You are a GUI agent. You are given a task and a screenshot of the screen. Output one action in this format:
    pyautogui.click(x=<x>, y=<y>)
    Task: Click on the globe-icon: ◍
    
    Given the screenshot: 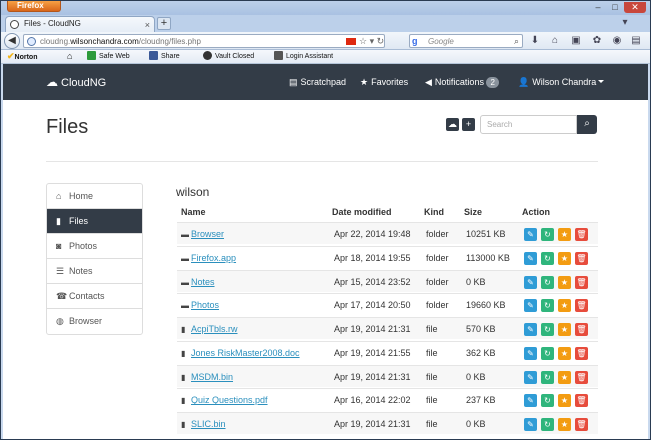 What is the action you would take?
    pyautogui.click(x=60, y=321)
    